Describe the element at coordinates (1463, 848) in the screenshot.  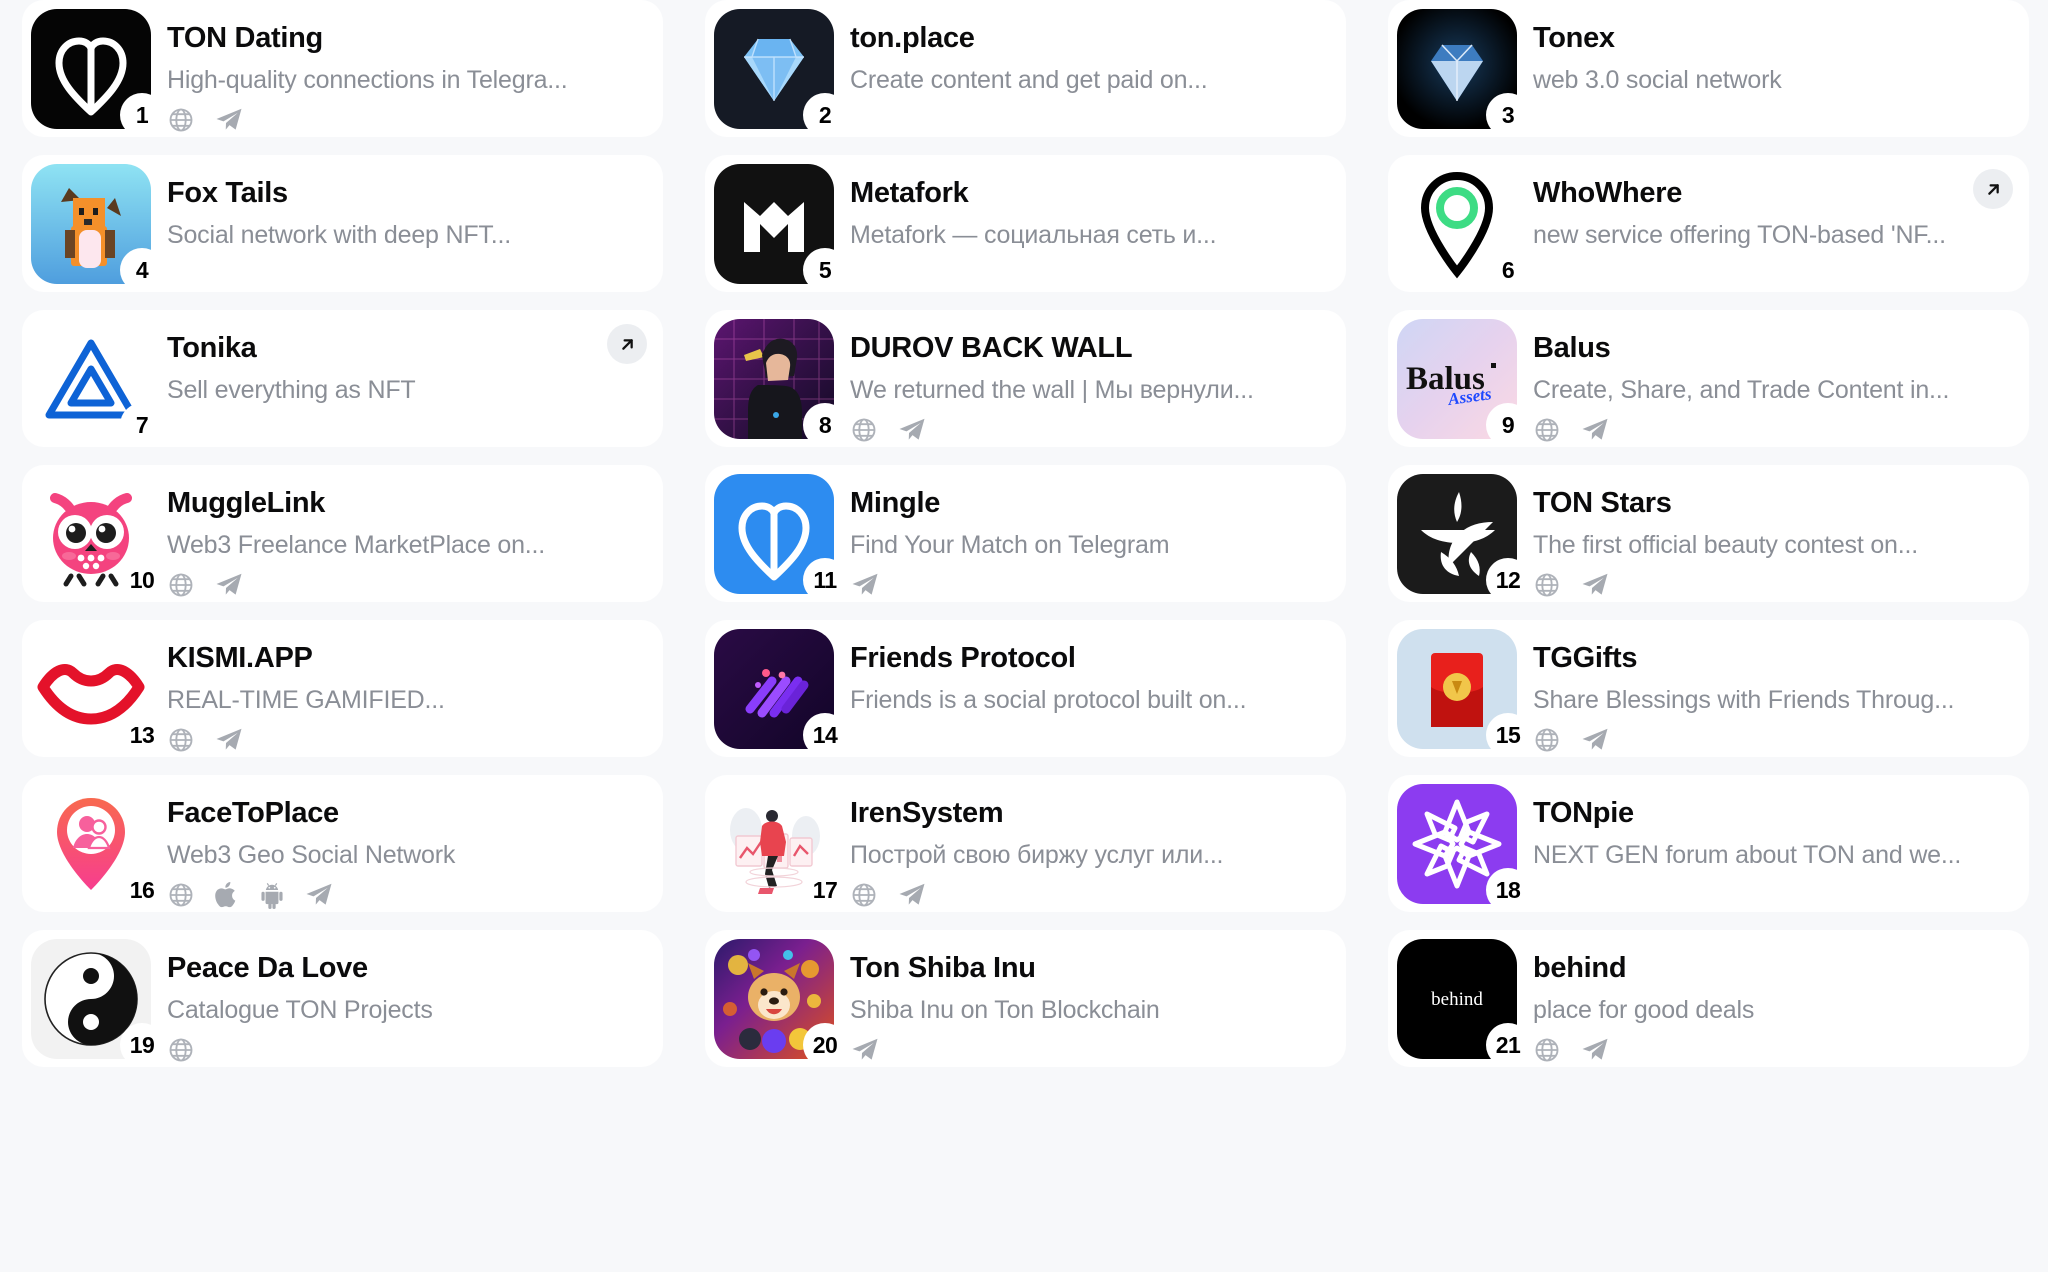
I see `app-icon: 18` at that location.